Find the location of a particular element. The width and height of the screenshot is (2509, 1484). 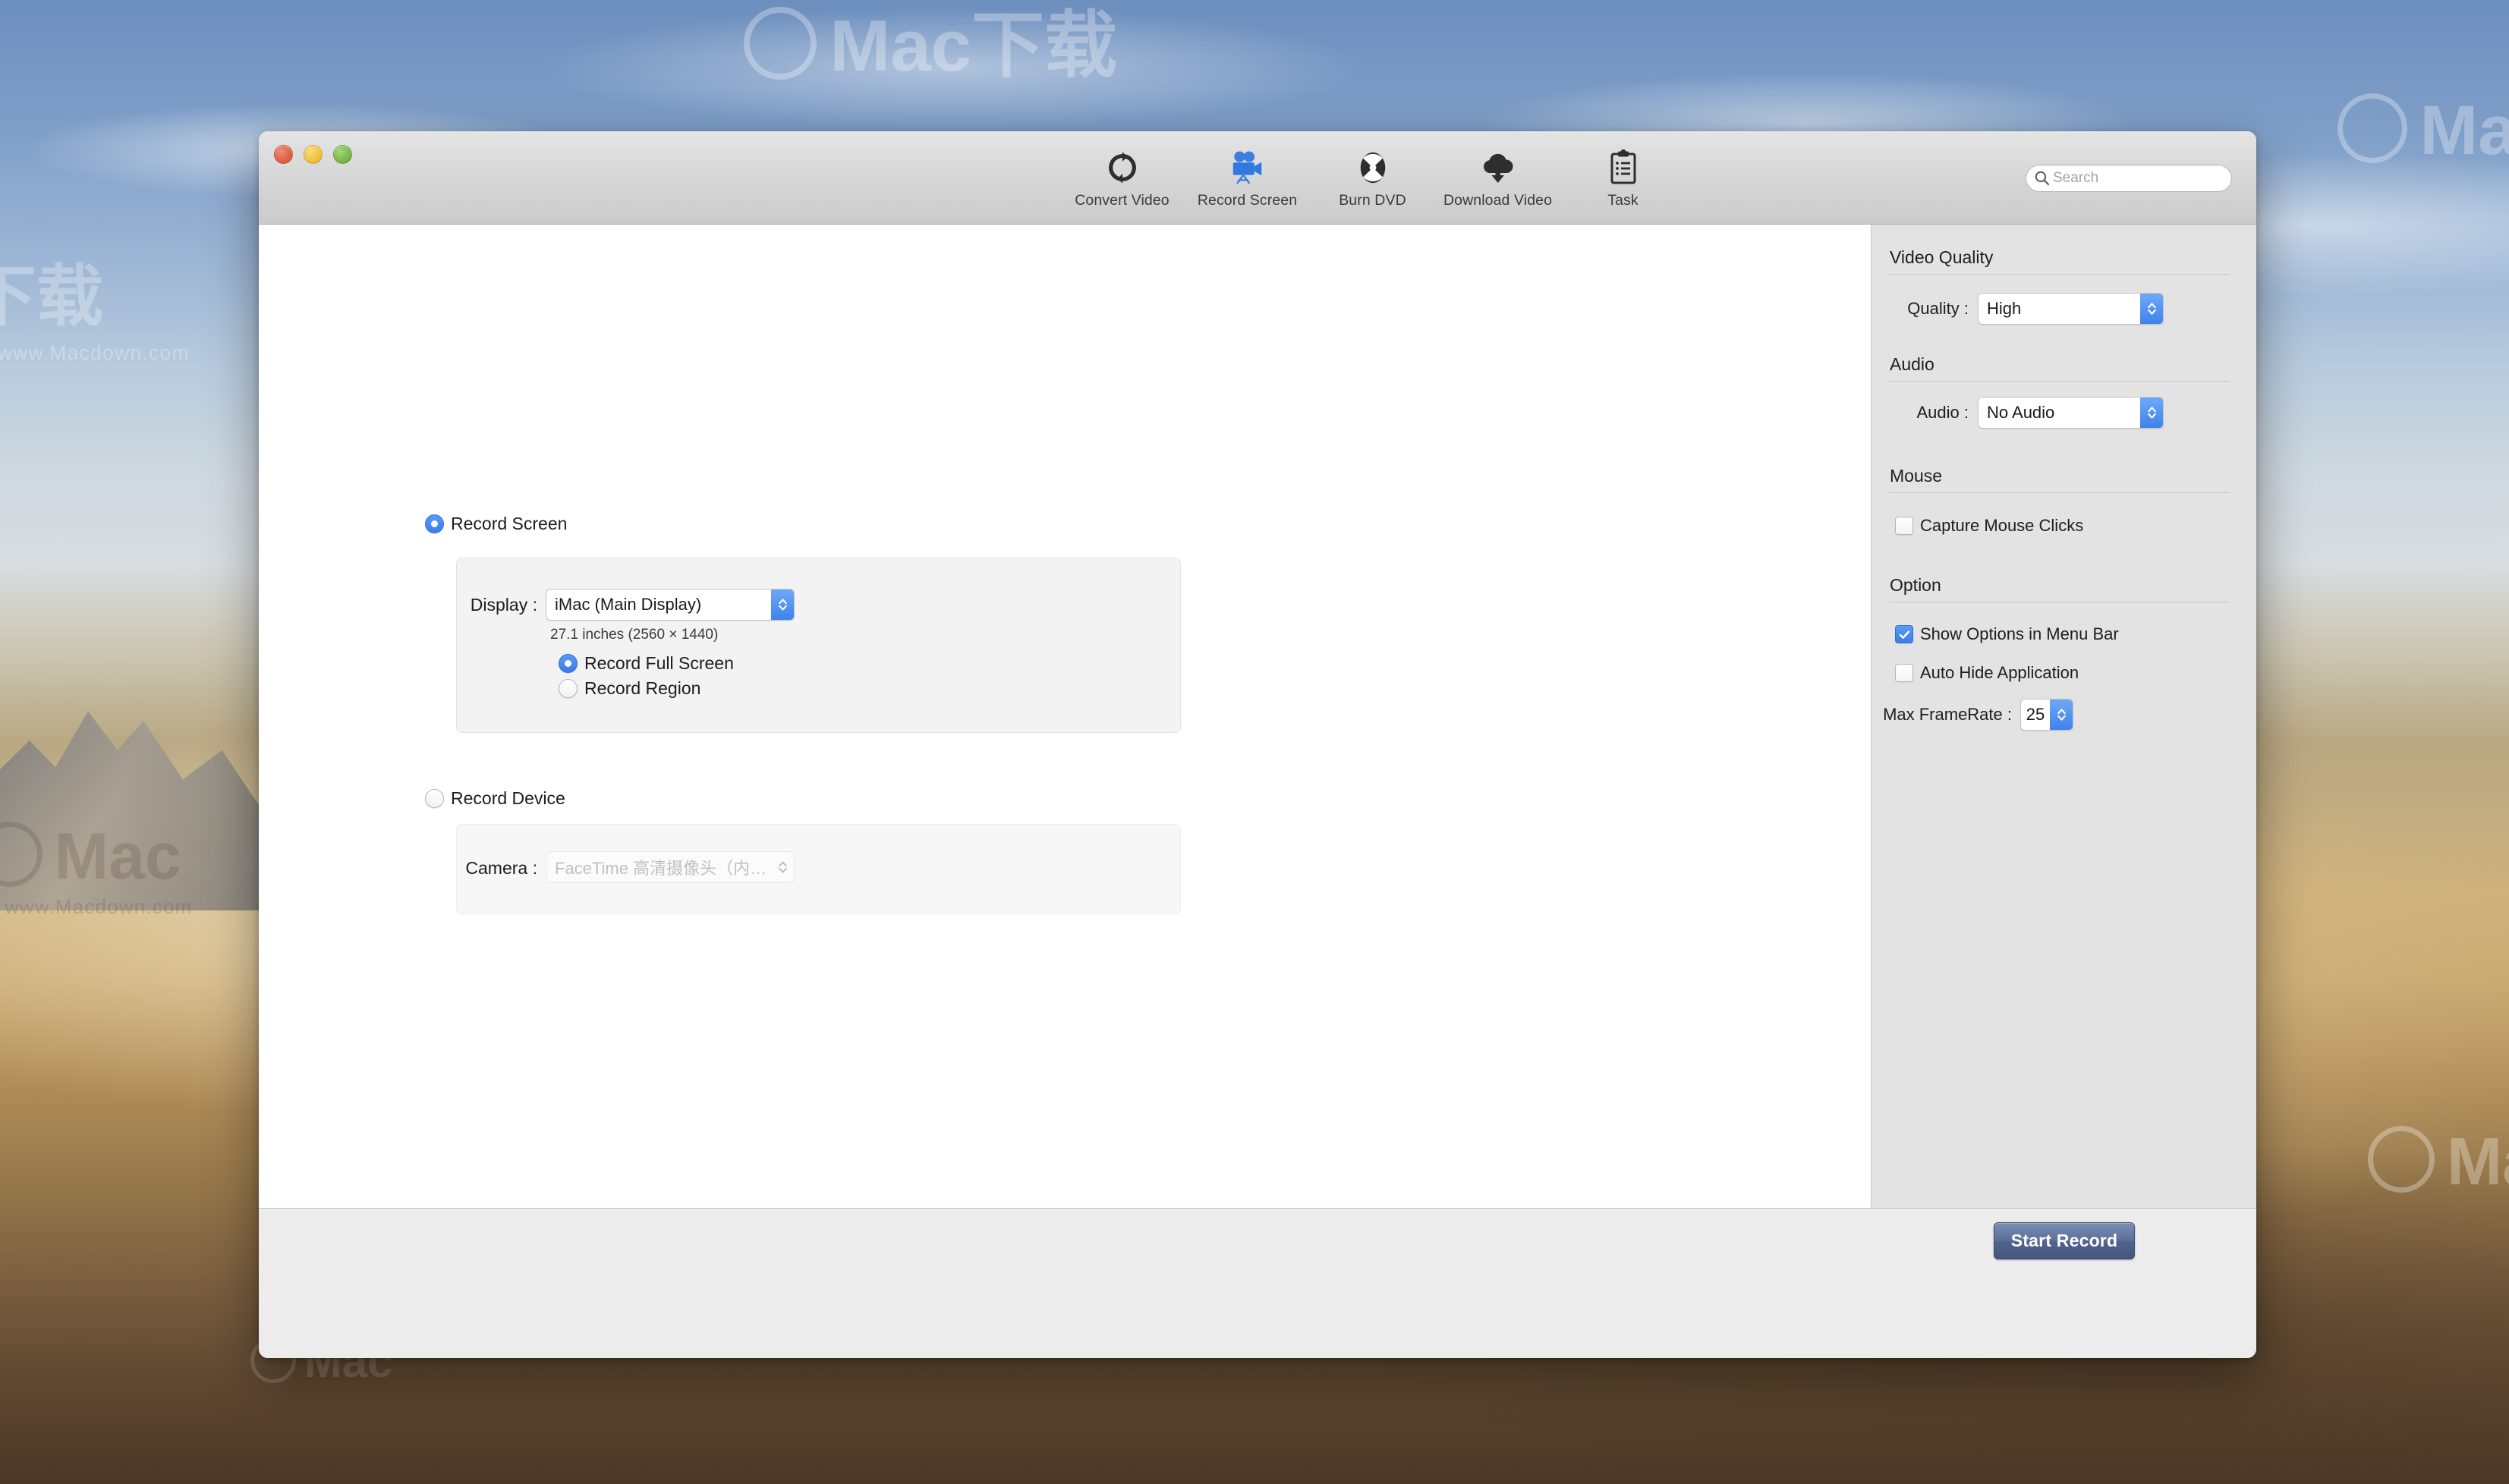

toolbar-item-convert-video: Convert Video is located at coordinates (1122, 175).